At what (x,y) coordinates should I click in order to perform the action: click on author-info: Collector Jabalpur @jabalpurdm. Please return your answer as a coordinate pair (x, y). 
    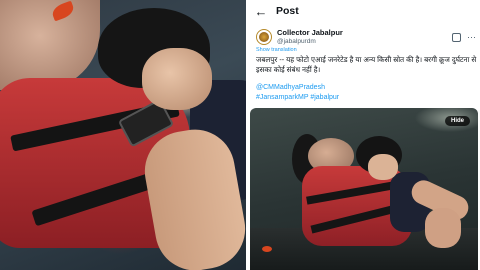
    Looking at the image, I should click on (310, 37).